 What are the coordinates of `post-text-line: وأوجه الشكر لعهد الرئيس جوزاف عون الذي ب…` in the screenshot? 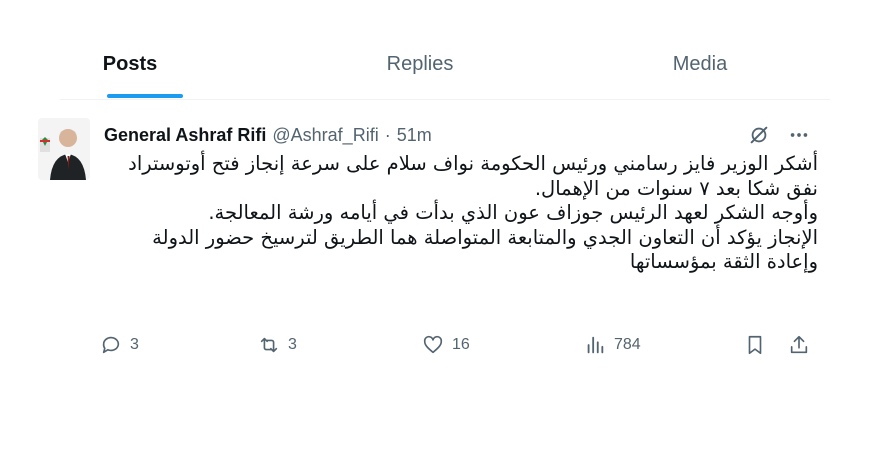 It's located at (513, 212).